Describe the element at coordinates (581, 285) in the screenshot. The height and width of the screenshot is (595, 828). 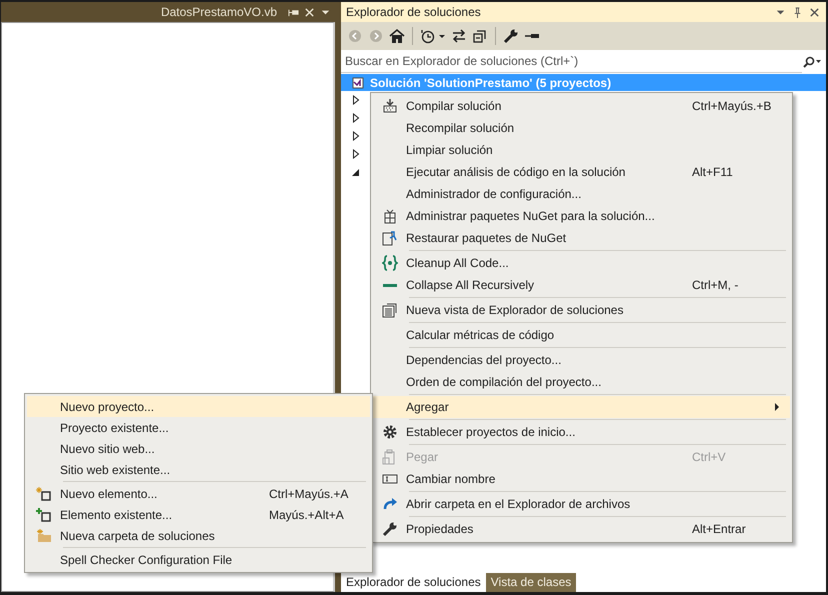
I see `menu-item: Collapse All Recursively Ctrl+M, -` at that location.